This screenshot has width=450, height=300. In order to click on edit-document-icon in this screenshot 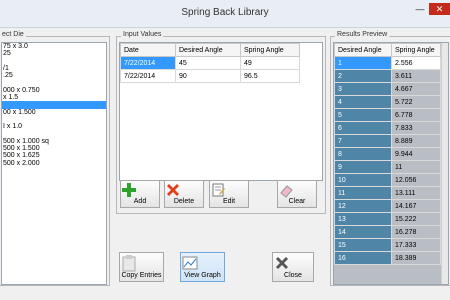, I will do `click(218, 190)`.